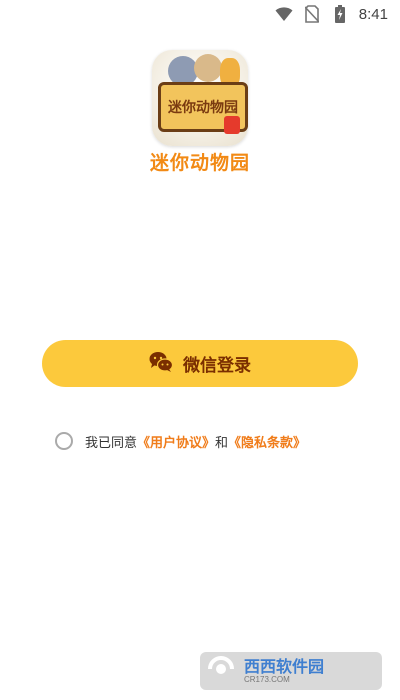 This screenshot has height=700, width=400. What do you see at coordinates (312, 14) in the screenshot?
I see `no-sim-icon` at bounding box center [312, 14].